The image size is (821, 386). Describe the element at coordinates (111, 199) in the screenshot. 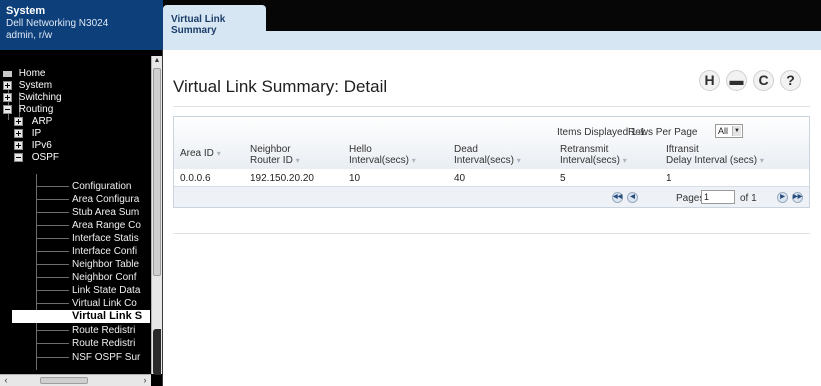

I see `nav-ospf-item: Area Configura` at that location.